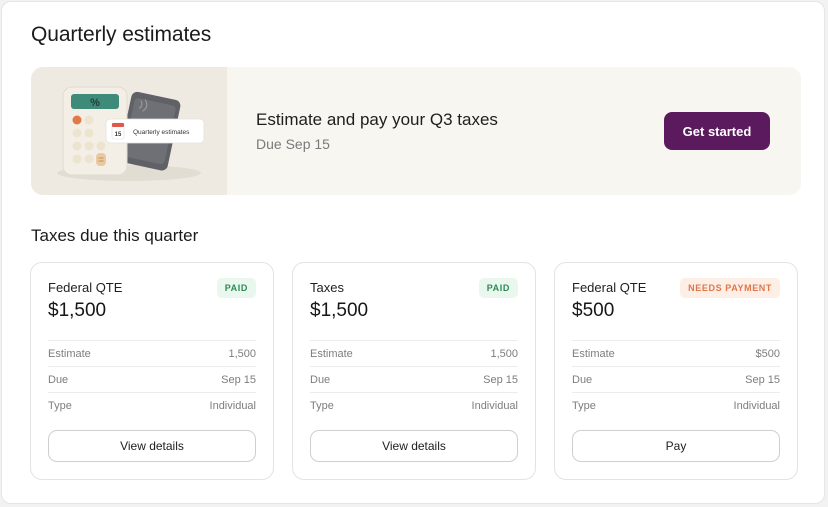 The image size is (828, 507). Describe the element at coordinates (377, 119) in the screenshot. I see `banner-heading: Estimate and pay your Q3 taxes` at that location.